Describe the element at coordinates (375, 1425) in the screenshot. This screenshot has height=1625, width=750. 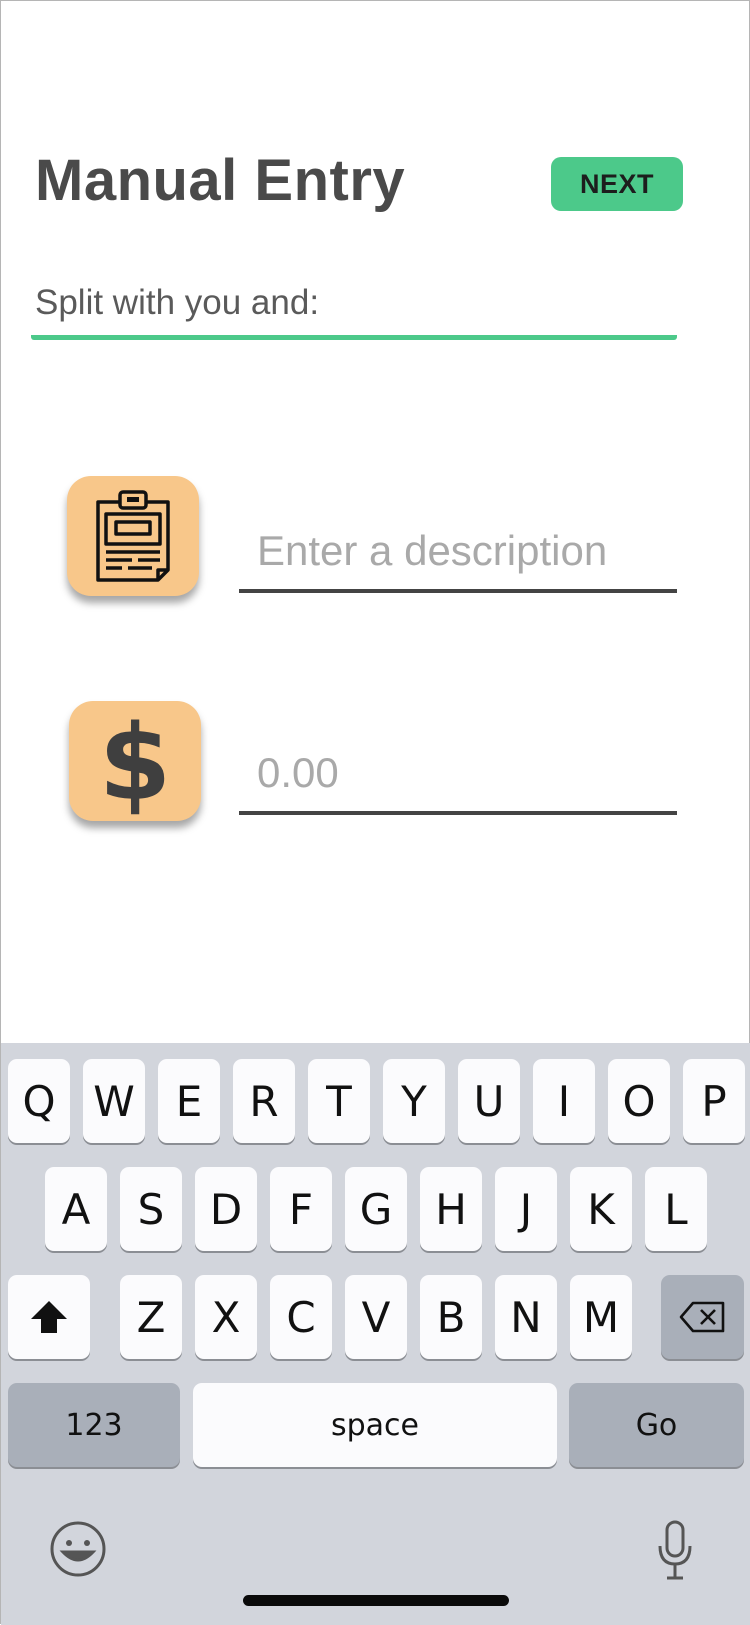
I see `space-key: space` at that location.